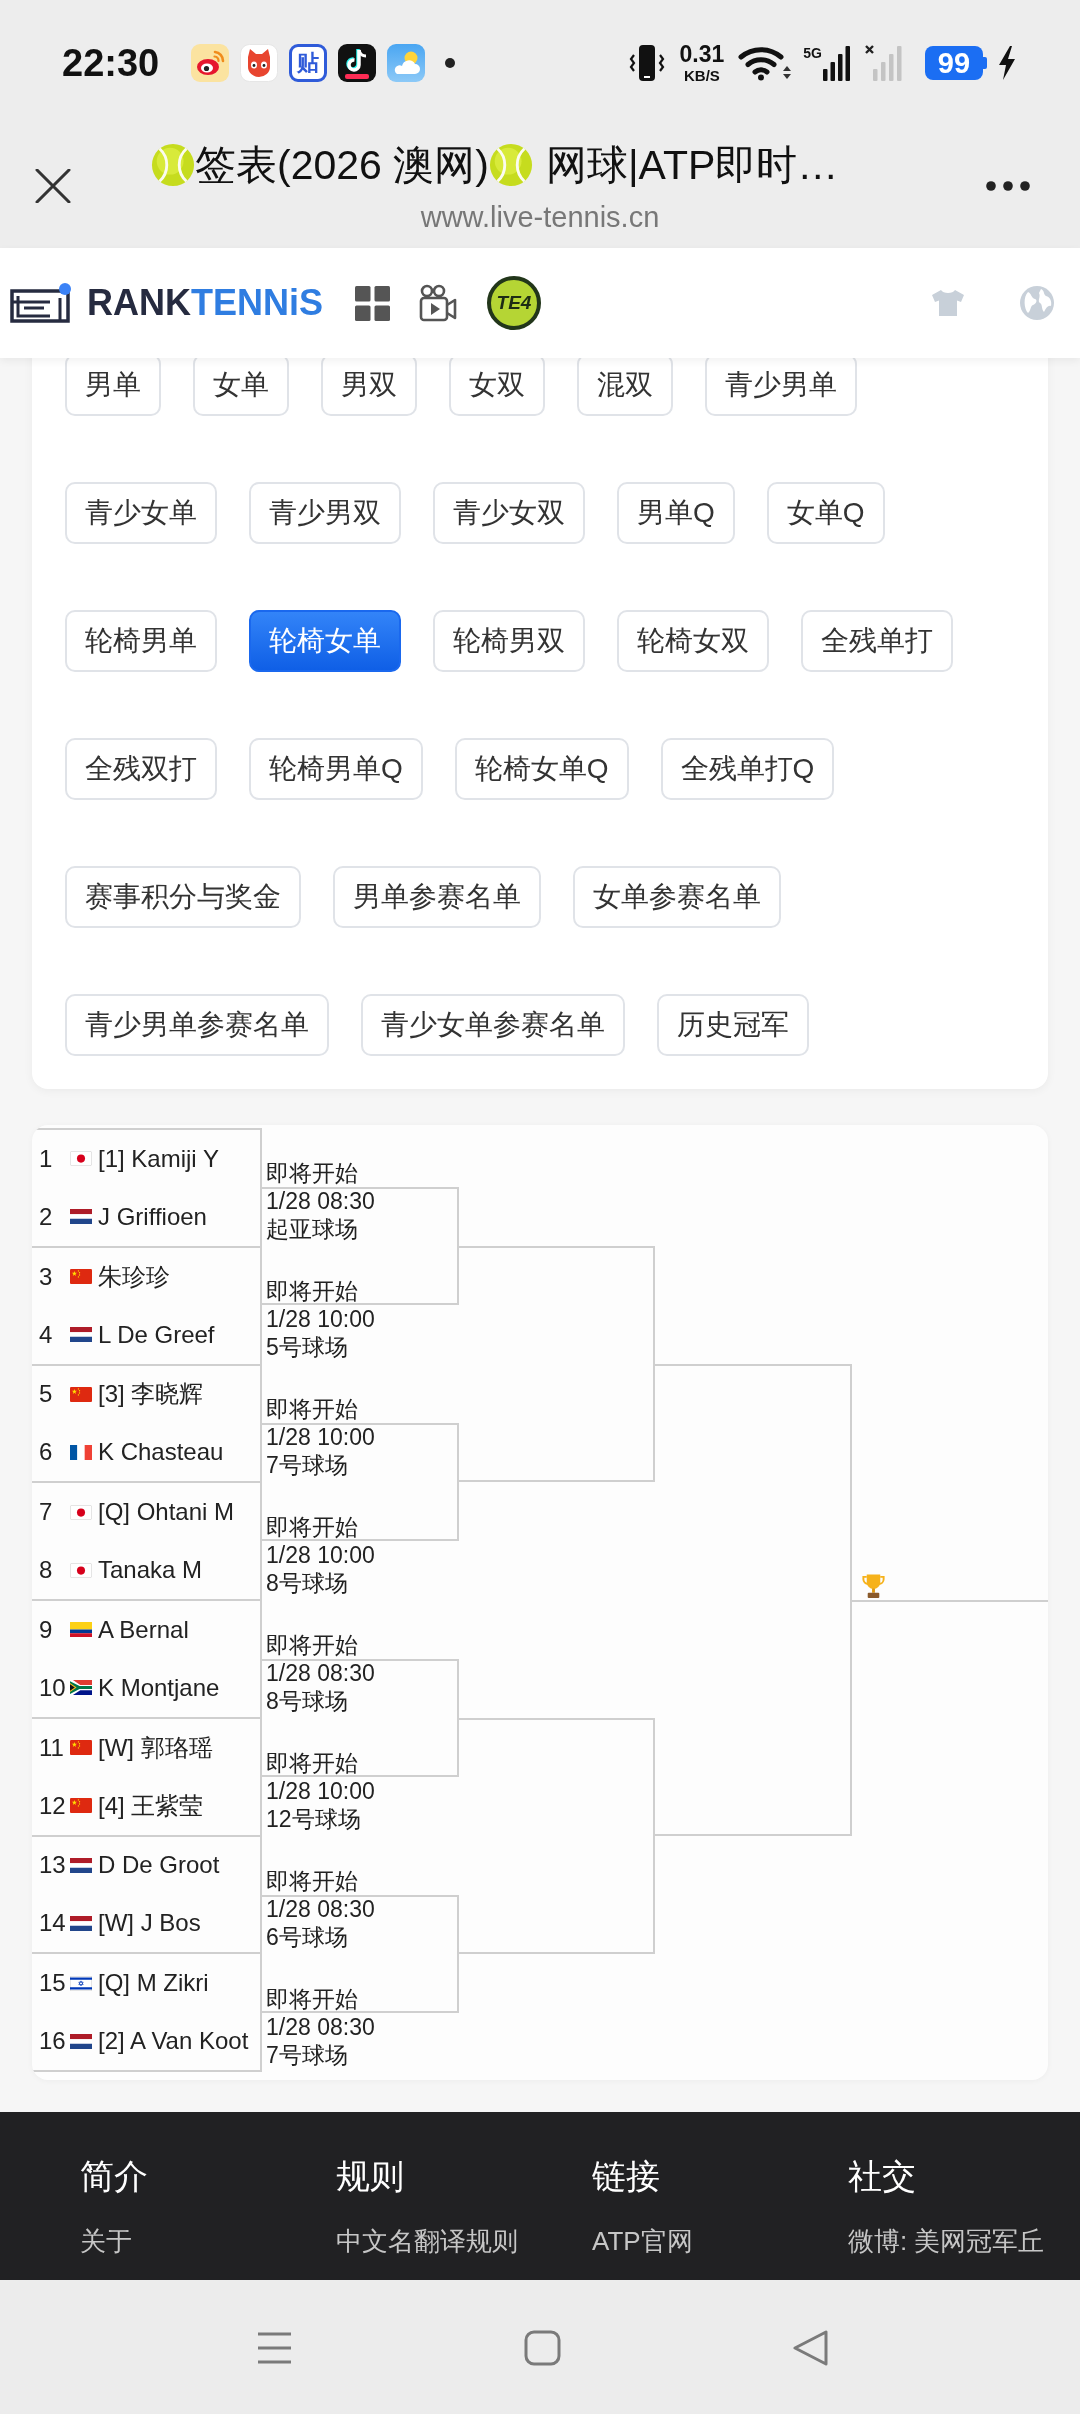 The height and width of the screenshot is (2414, 1080). What do you see at coordinates (274, 2348) in the screenshot?
I see `menu-icon` at bounding box center [274, 2348].